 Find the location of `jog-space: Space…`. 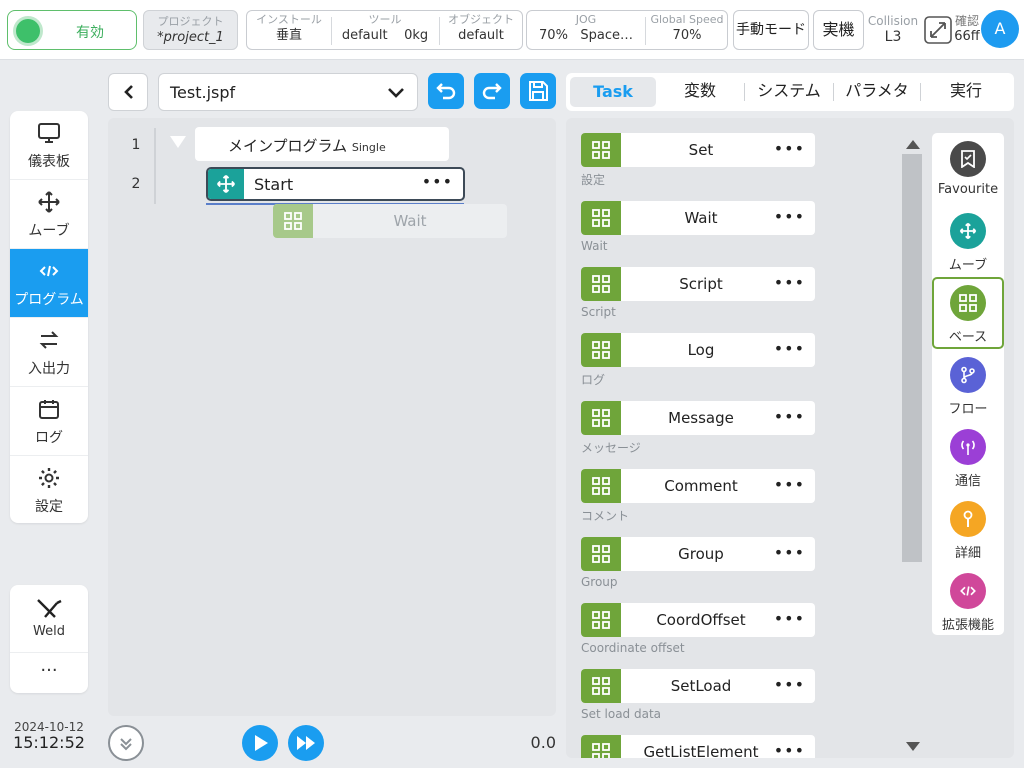

jog-space: Space… is located at coordinates (606, 35).